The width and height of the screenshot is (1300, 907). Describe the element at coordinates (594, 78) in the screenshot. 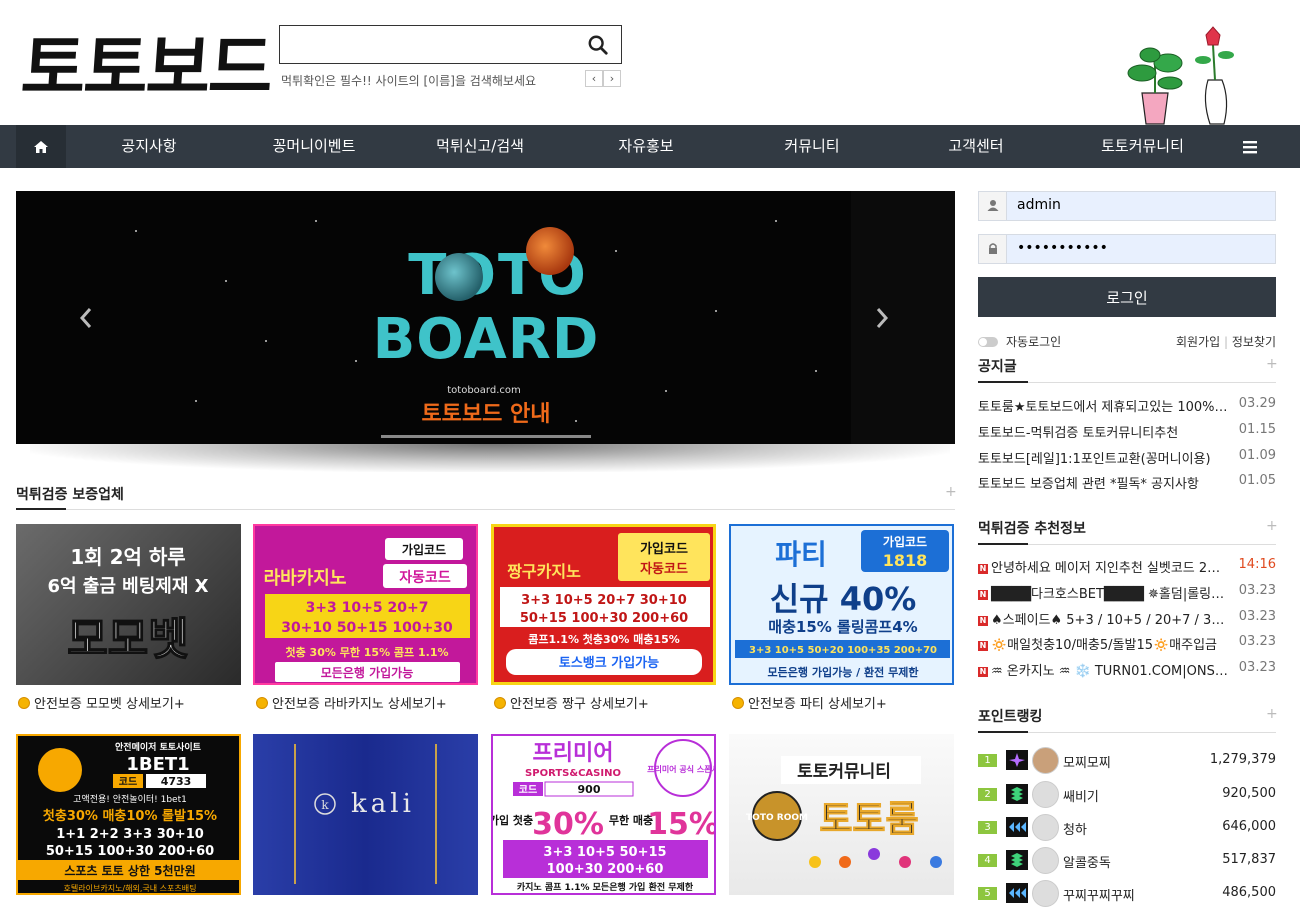

I see `hint-prev-button: ‹` at that location.